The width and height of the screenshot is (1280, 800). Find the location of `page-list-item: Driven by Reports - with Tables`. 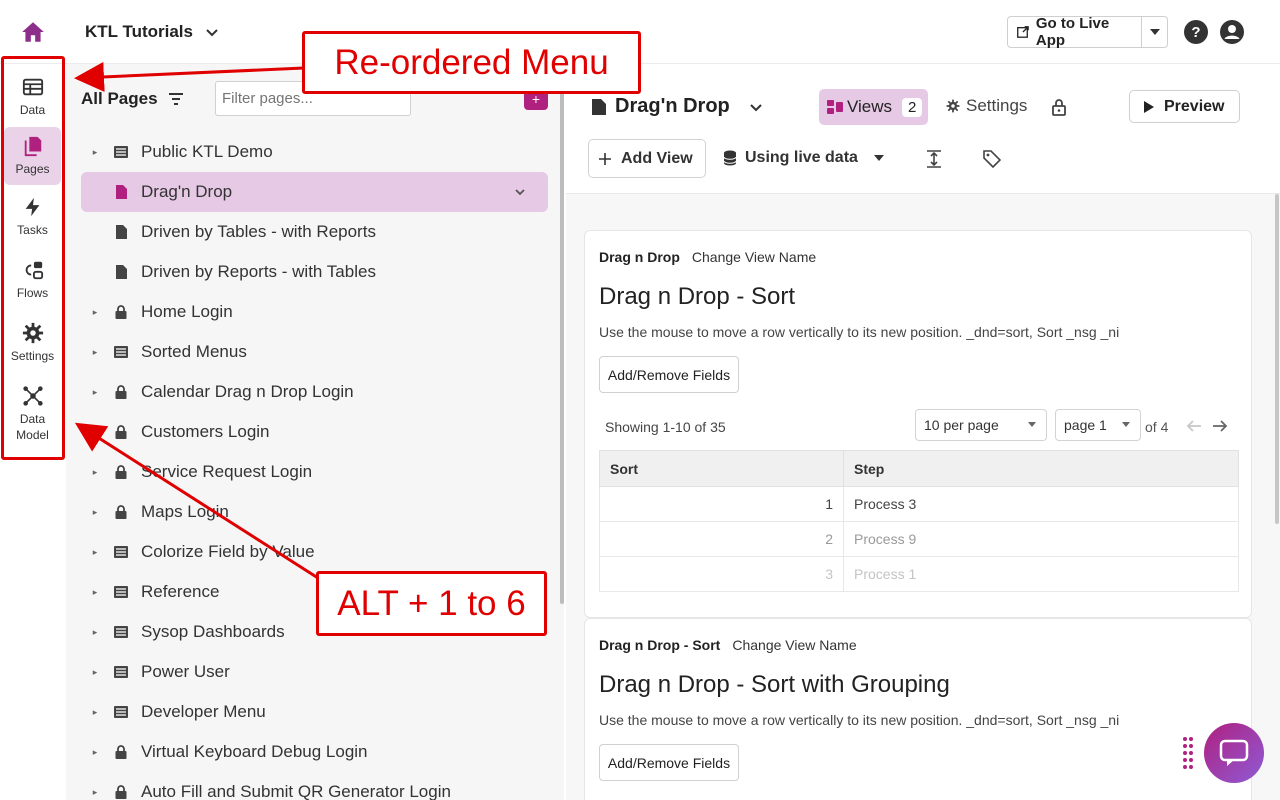

page-list-item: Driven by Reports - with Tables is located at coordinates (314, 272).